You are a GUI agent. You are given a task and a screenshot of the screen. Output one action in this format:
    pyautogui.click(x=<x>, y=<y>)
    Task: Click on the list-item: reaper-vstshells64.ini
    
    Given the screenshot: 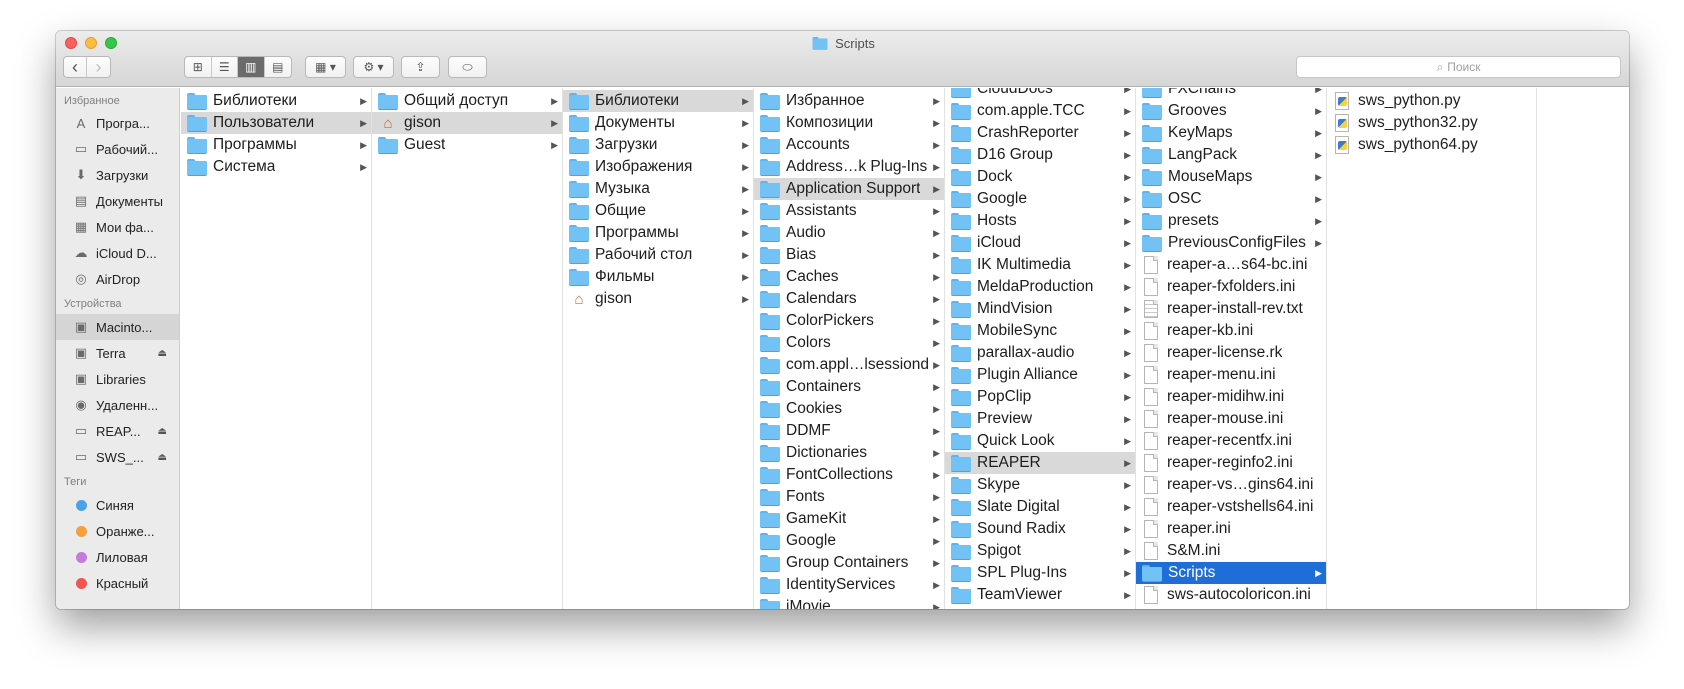 What is the action you would take?
    pyautogui.click(x=1231, y=507)
    